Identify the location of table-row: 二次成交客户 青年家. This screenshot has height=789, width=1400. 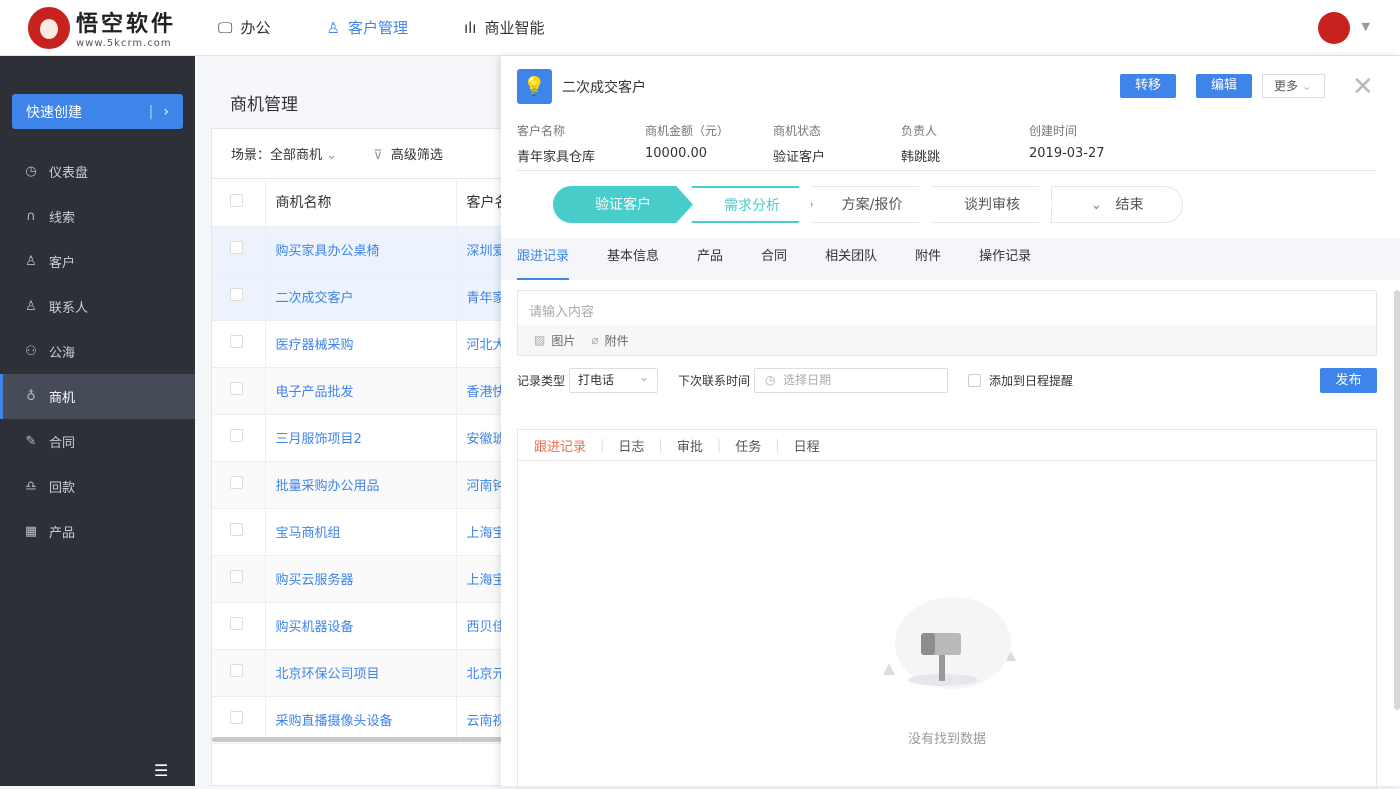
(361, 297).